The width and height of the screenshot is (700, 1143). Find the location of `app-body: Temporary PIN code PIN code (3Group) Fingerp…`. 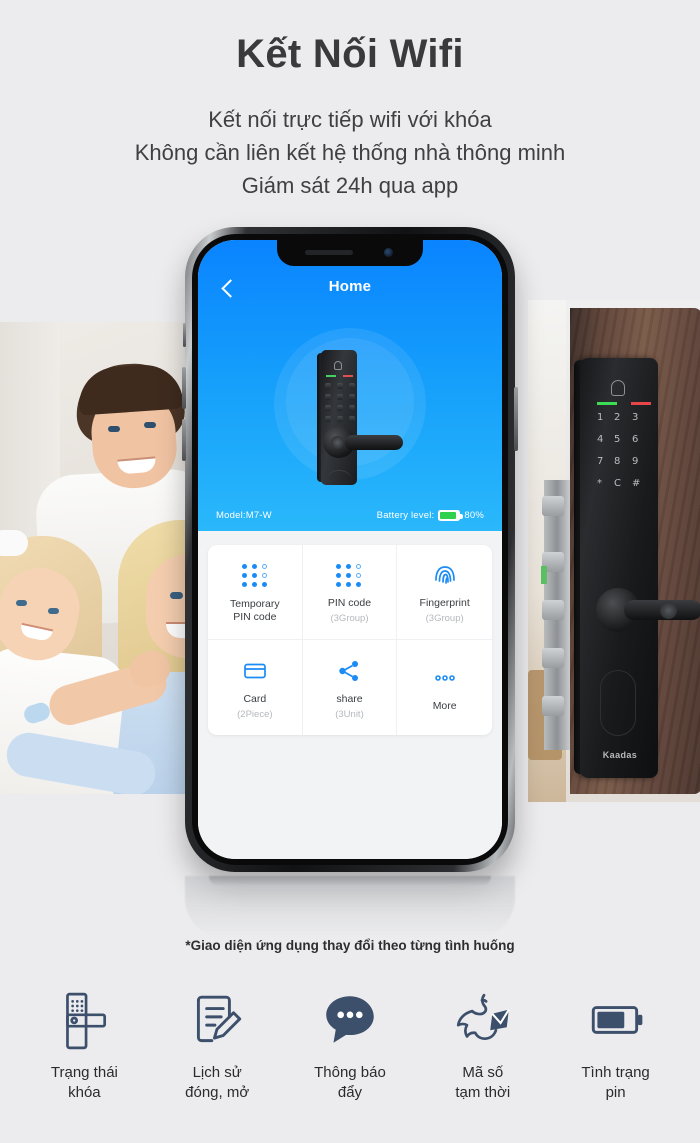

app-body: Temporary PIN code PIN code (3Group) Fingerp… is located at coordinates (350, 695).